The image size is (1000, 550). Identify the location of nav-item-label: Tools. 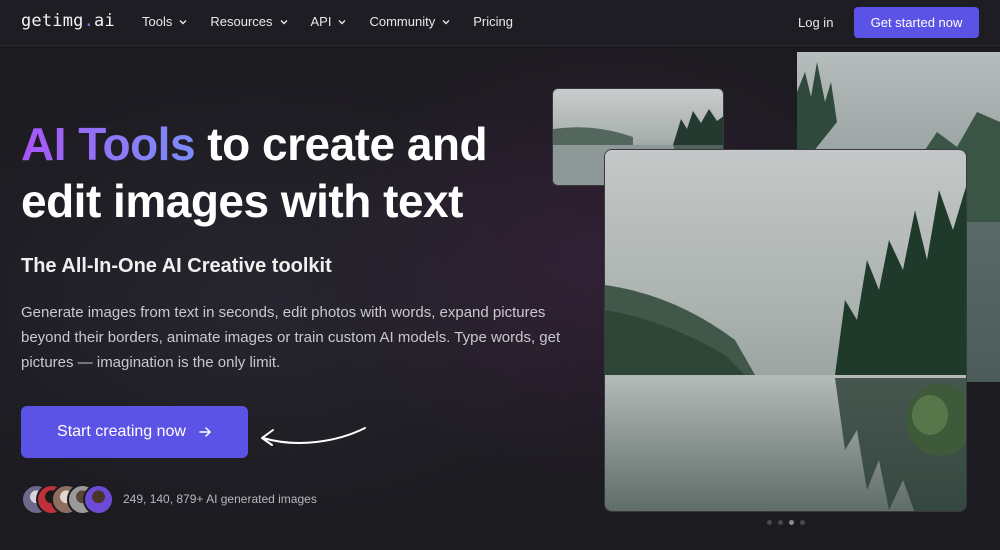
(157, 21).